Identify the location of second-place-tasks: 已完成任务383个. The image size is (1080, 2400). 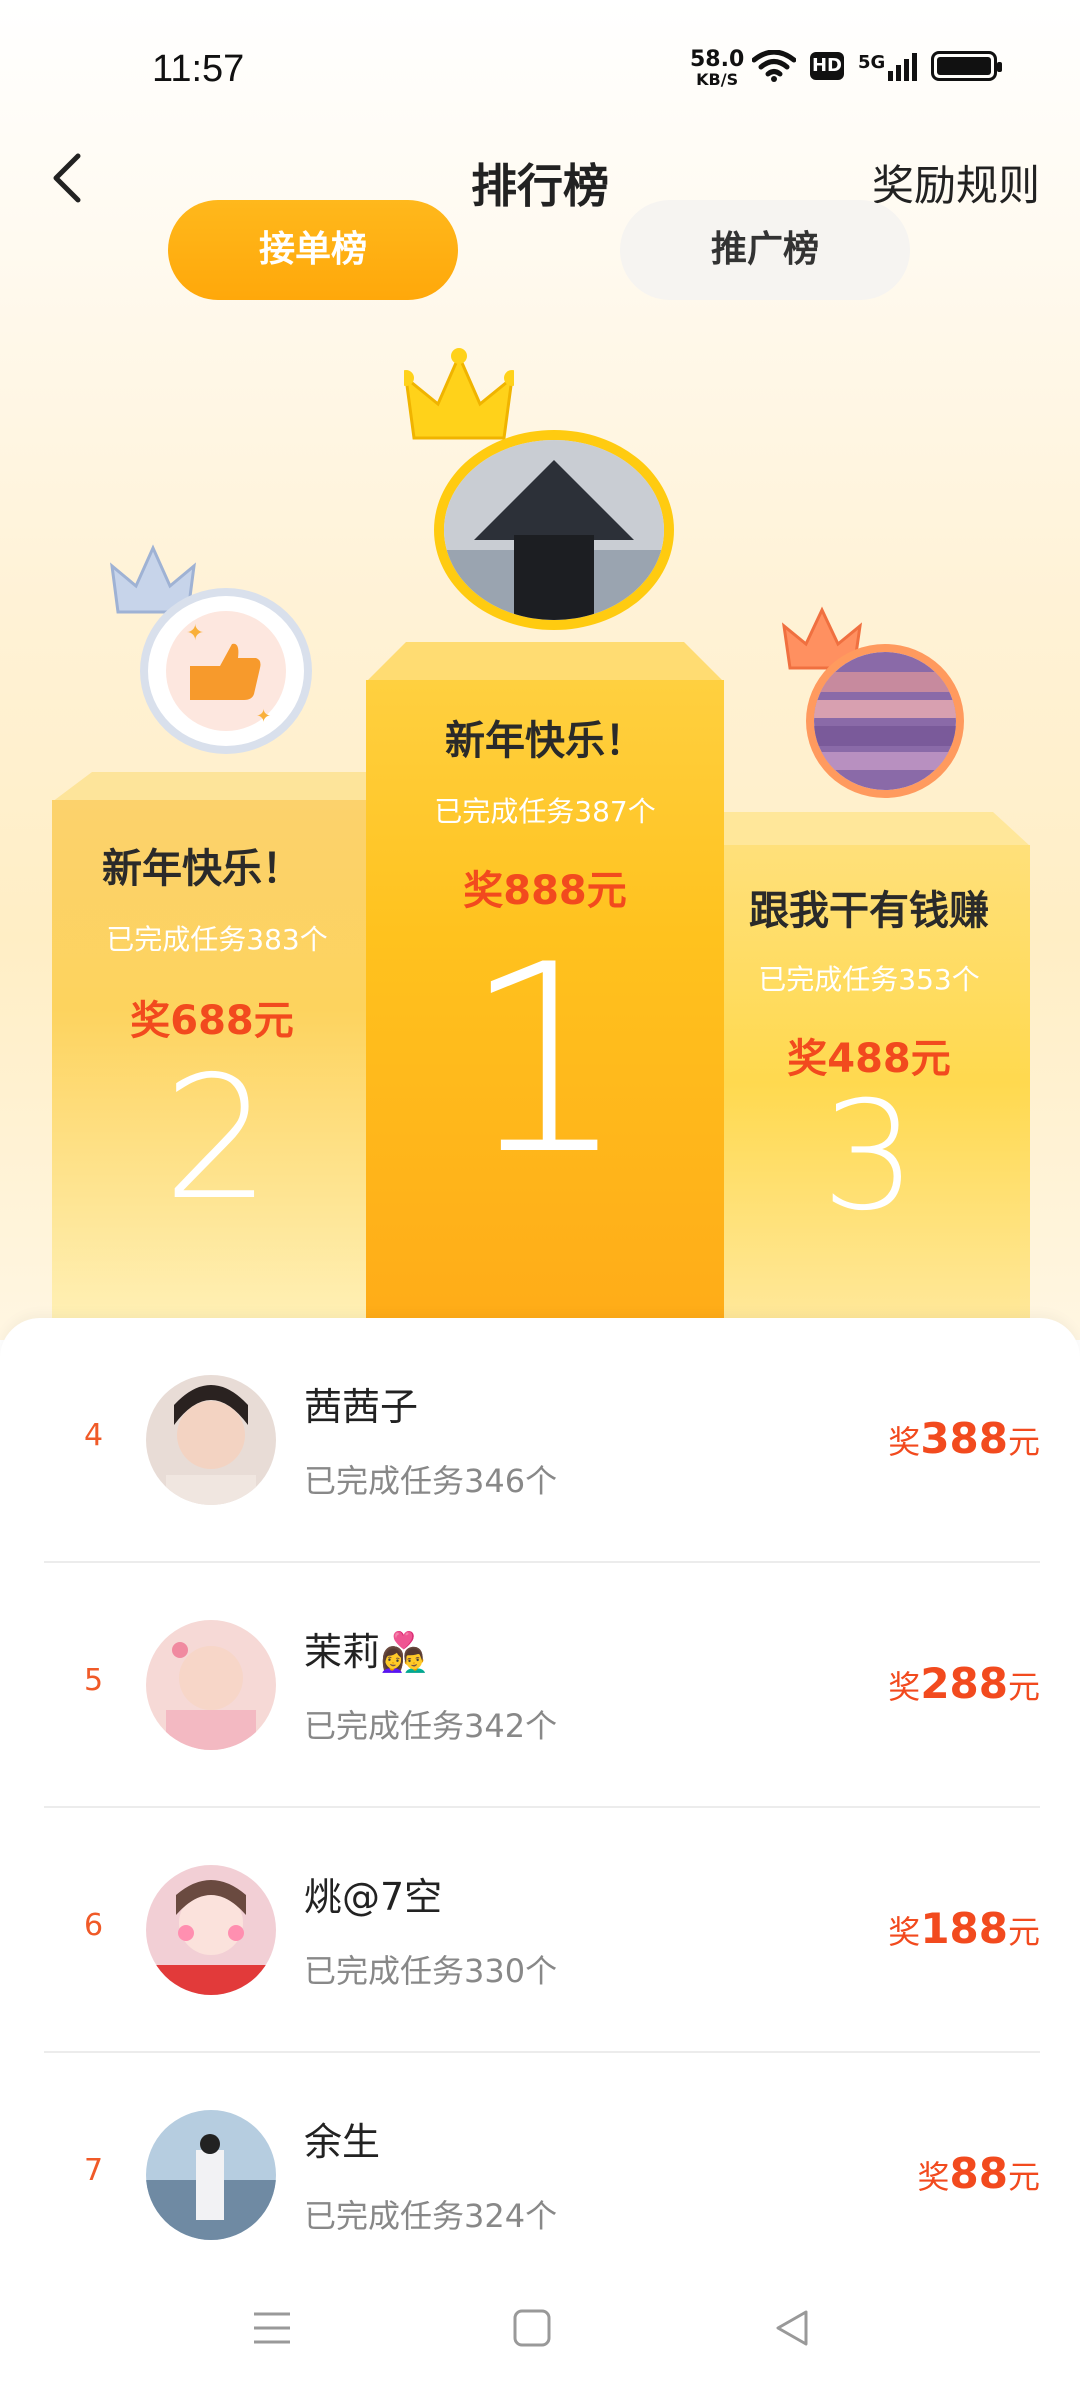
(217, 939).